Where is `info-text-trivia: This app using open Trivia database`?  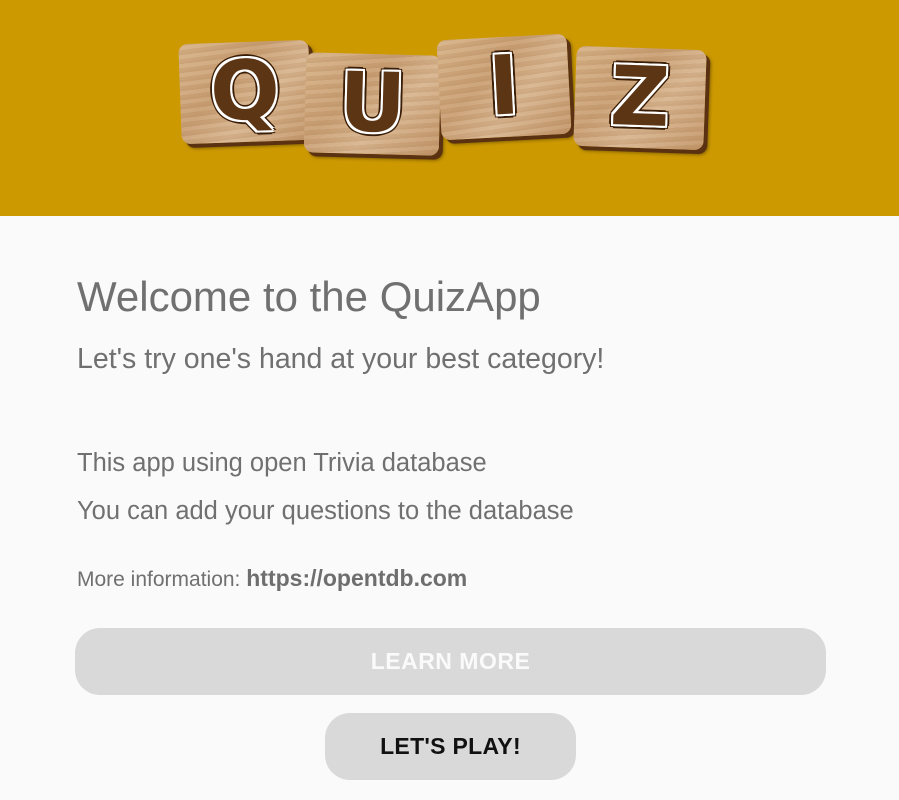
info-text-trivia: This app using open Trivia database is located at coordinates (282, 463).